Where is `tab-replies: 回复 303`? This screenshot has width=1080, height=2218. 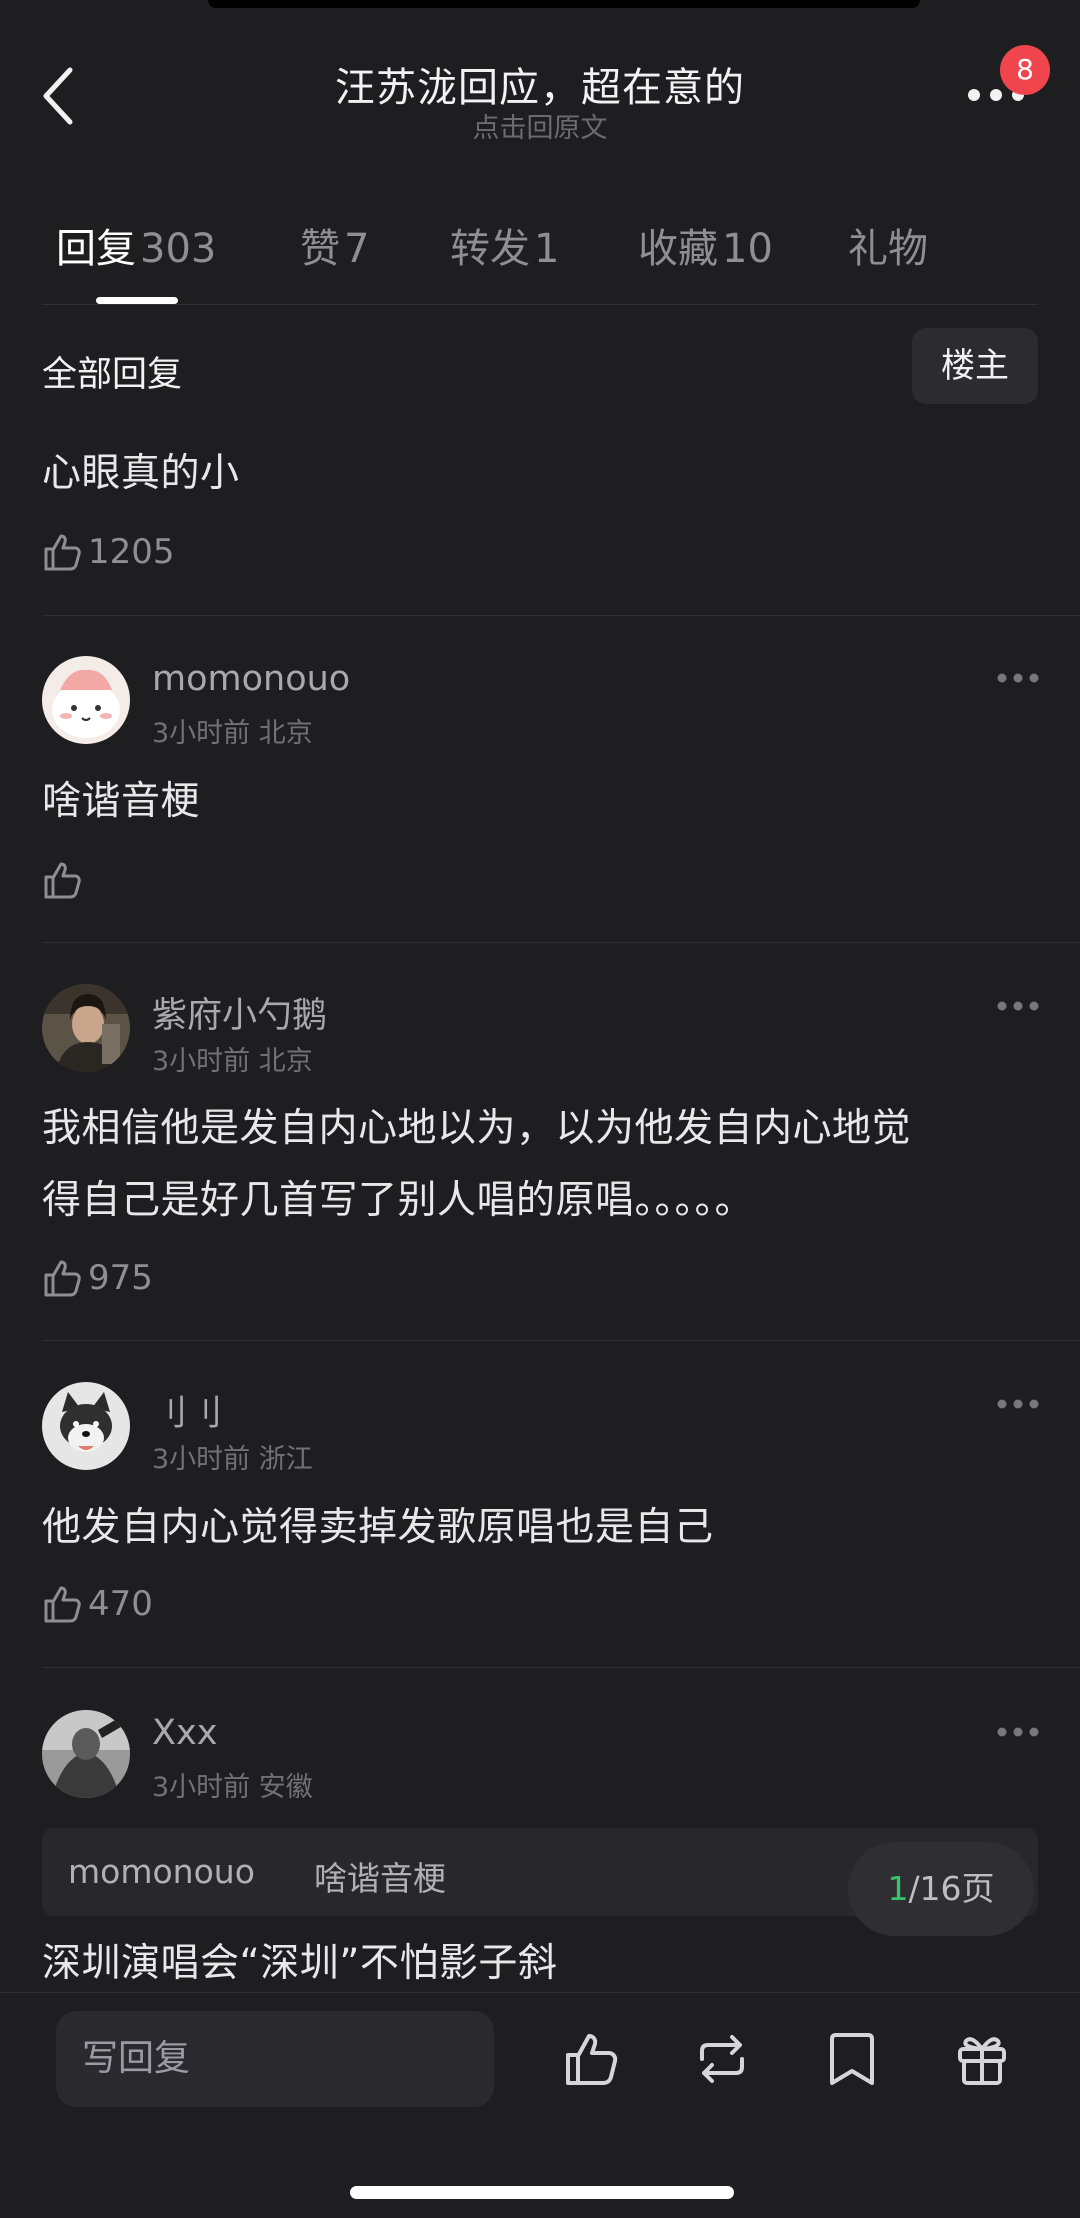
tab-replies: 回复 303 is located at coordinates (136, 245).